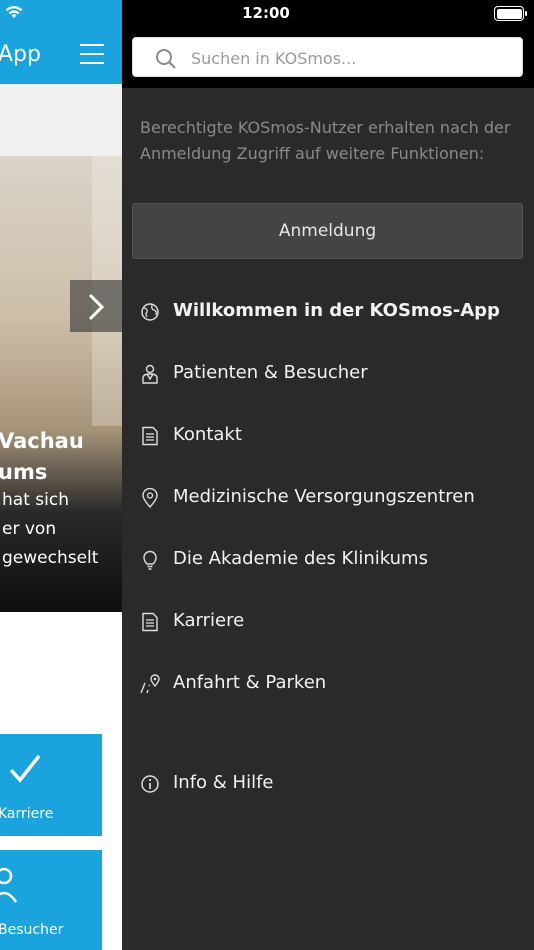 Image resolution: width=534 pixels, height=950 pixels. Describe the element at coordinates (266, 13) in the screenshot. I see `status-time: 12:00` at that location.